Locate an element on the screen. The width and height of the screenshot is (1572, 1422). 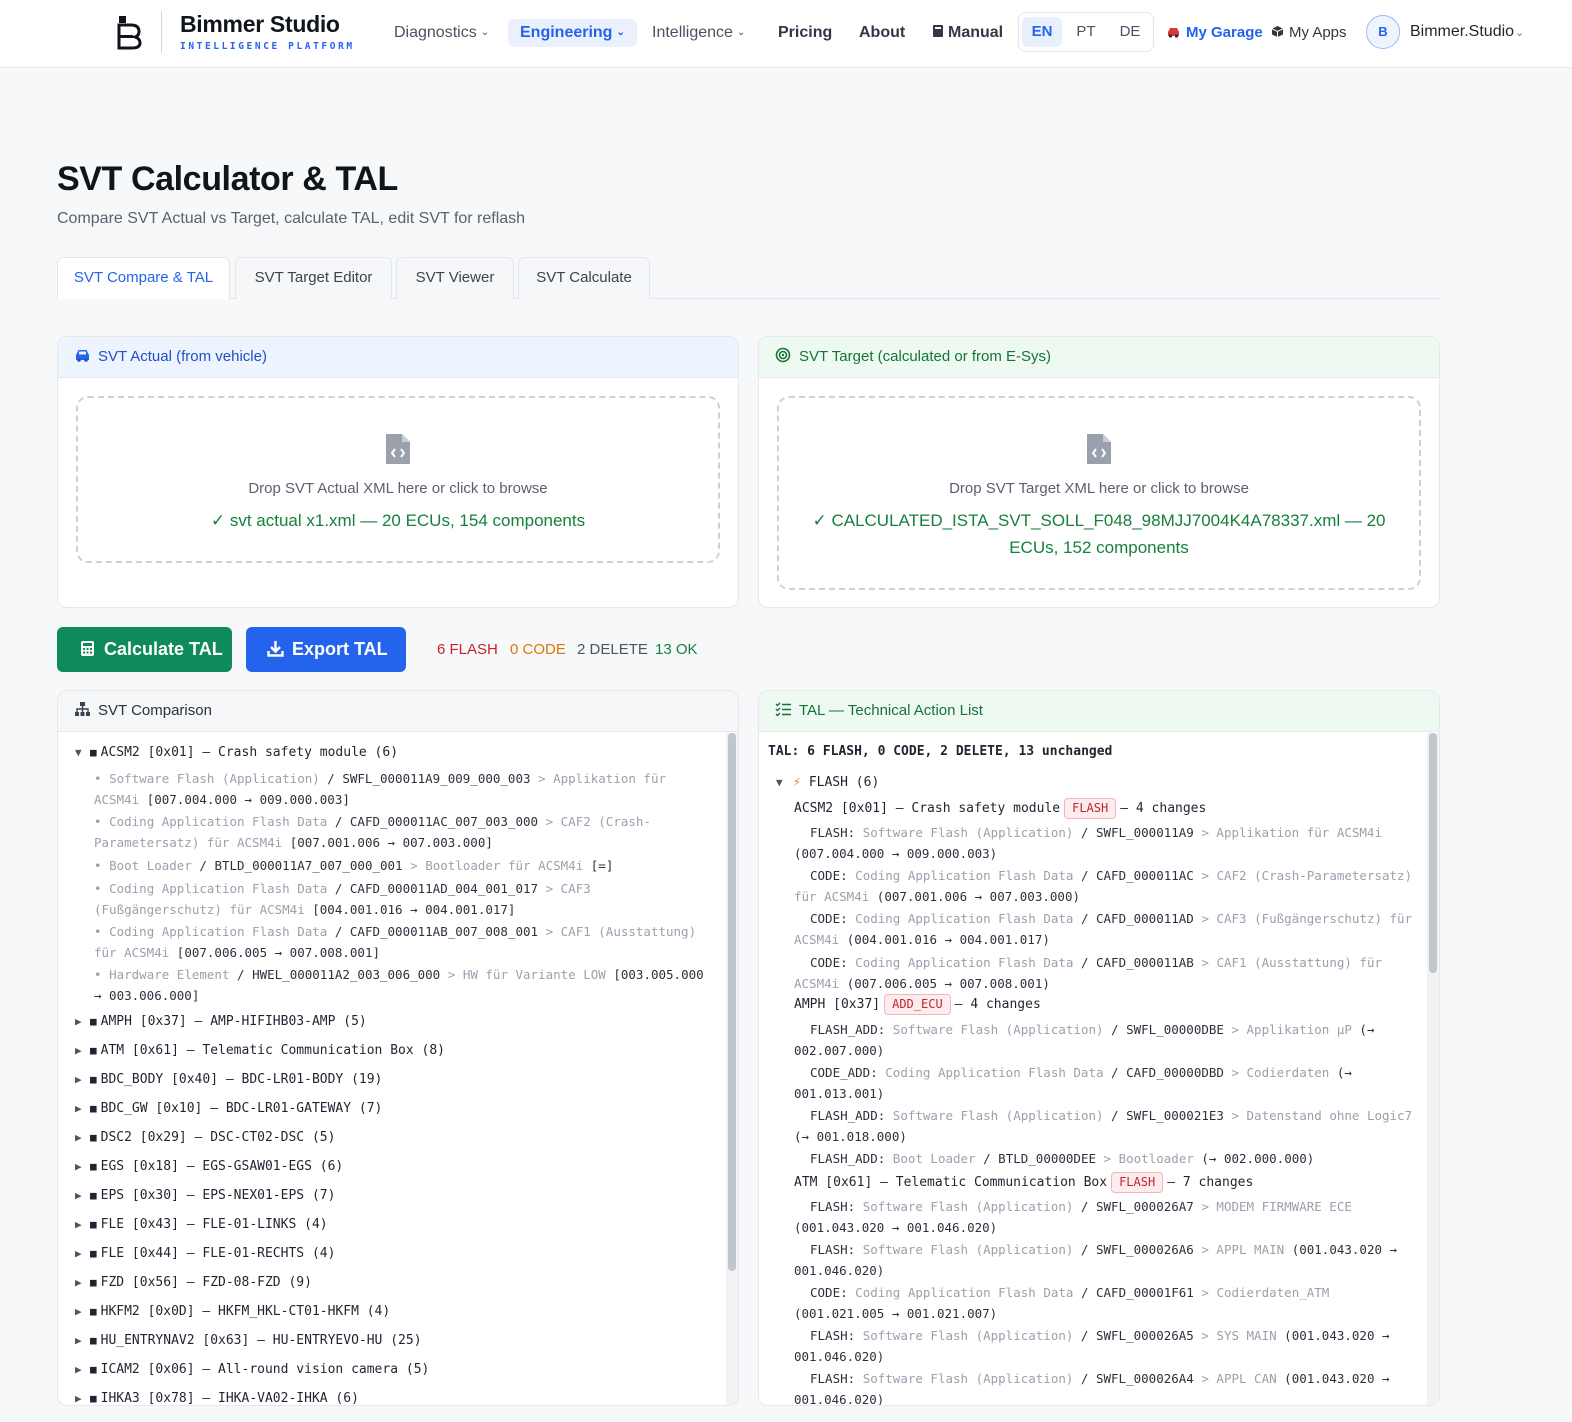
avatar: B is located at coordinates (1383, 32).